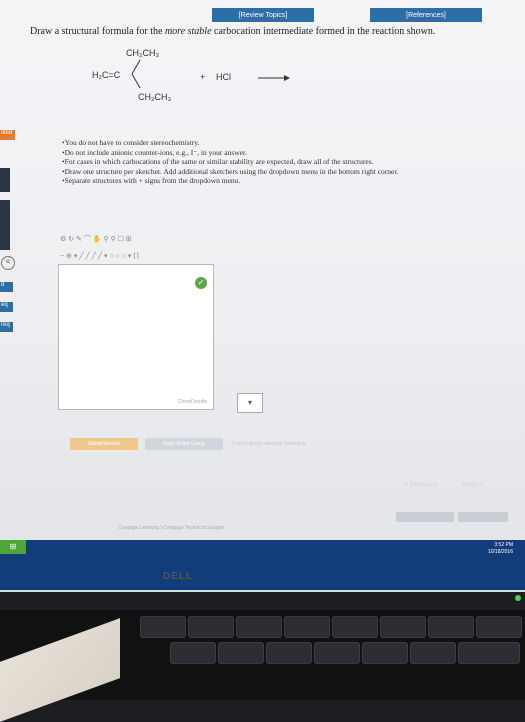 The height and width of the screenshot is (722, 525). What do you see at coordinates (136, 337) in the screenshot?
I see `sketcher-canvas: ✓ ChemDoodle` at bounding box center [136, 337].